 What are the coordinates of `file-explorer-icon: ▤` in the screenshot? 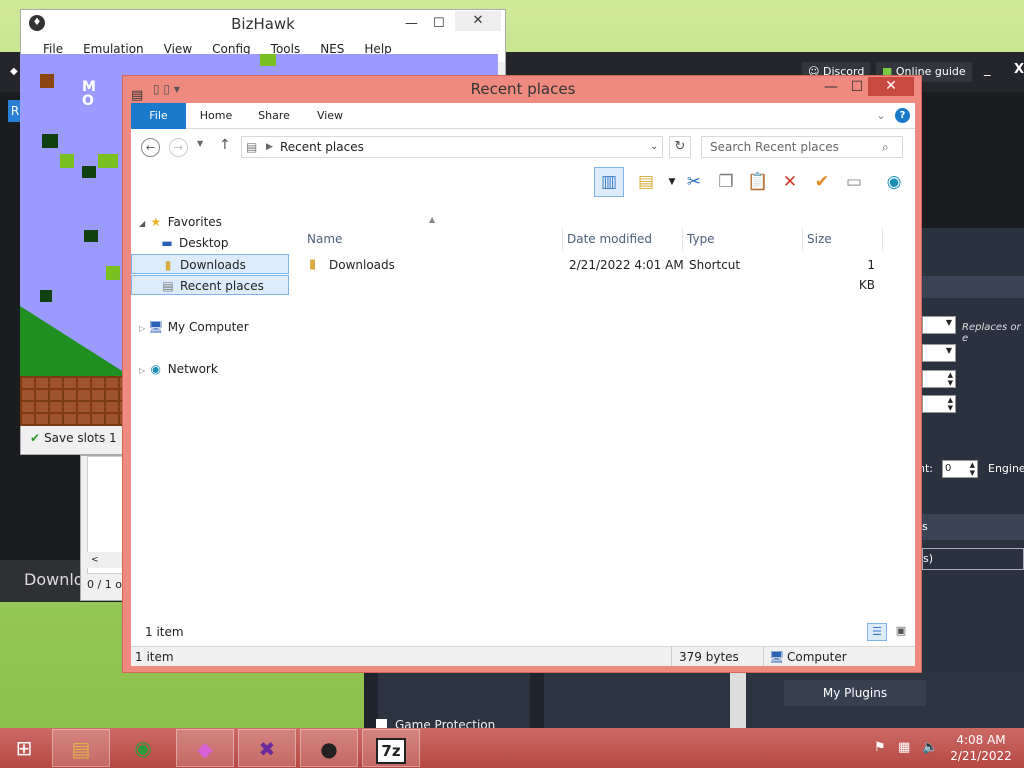 It's located at (81, 748).